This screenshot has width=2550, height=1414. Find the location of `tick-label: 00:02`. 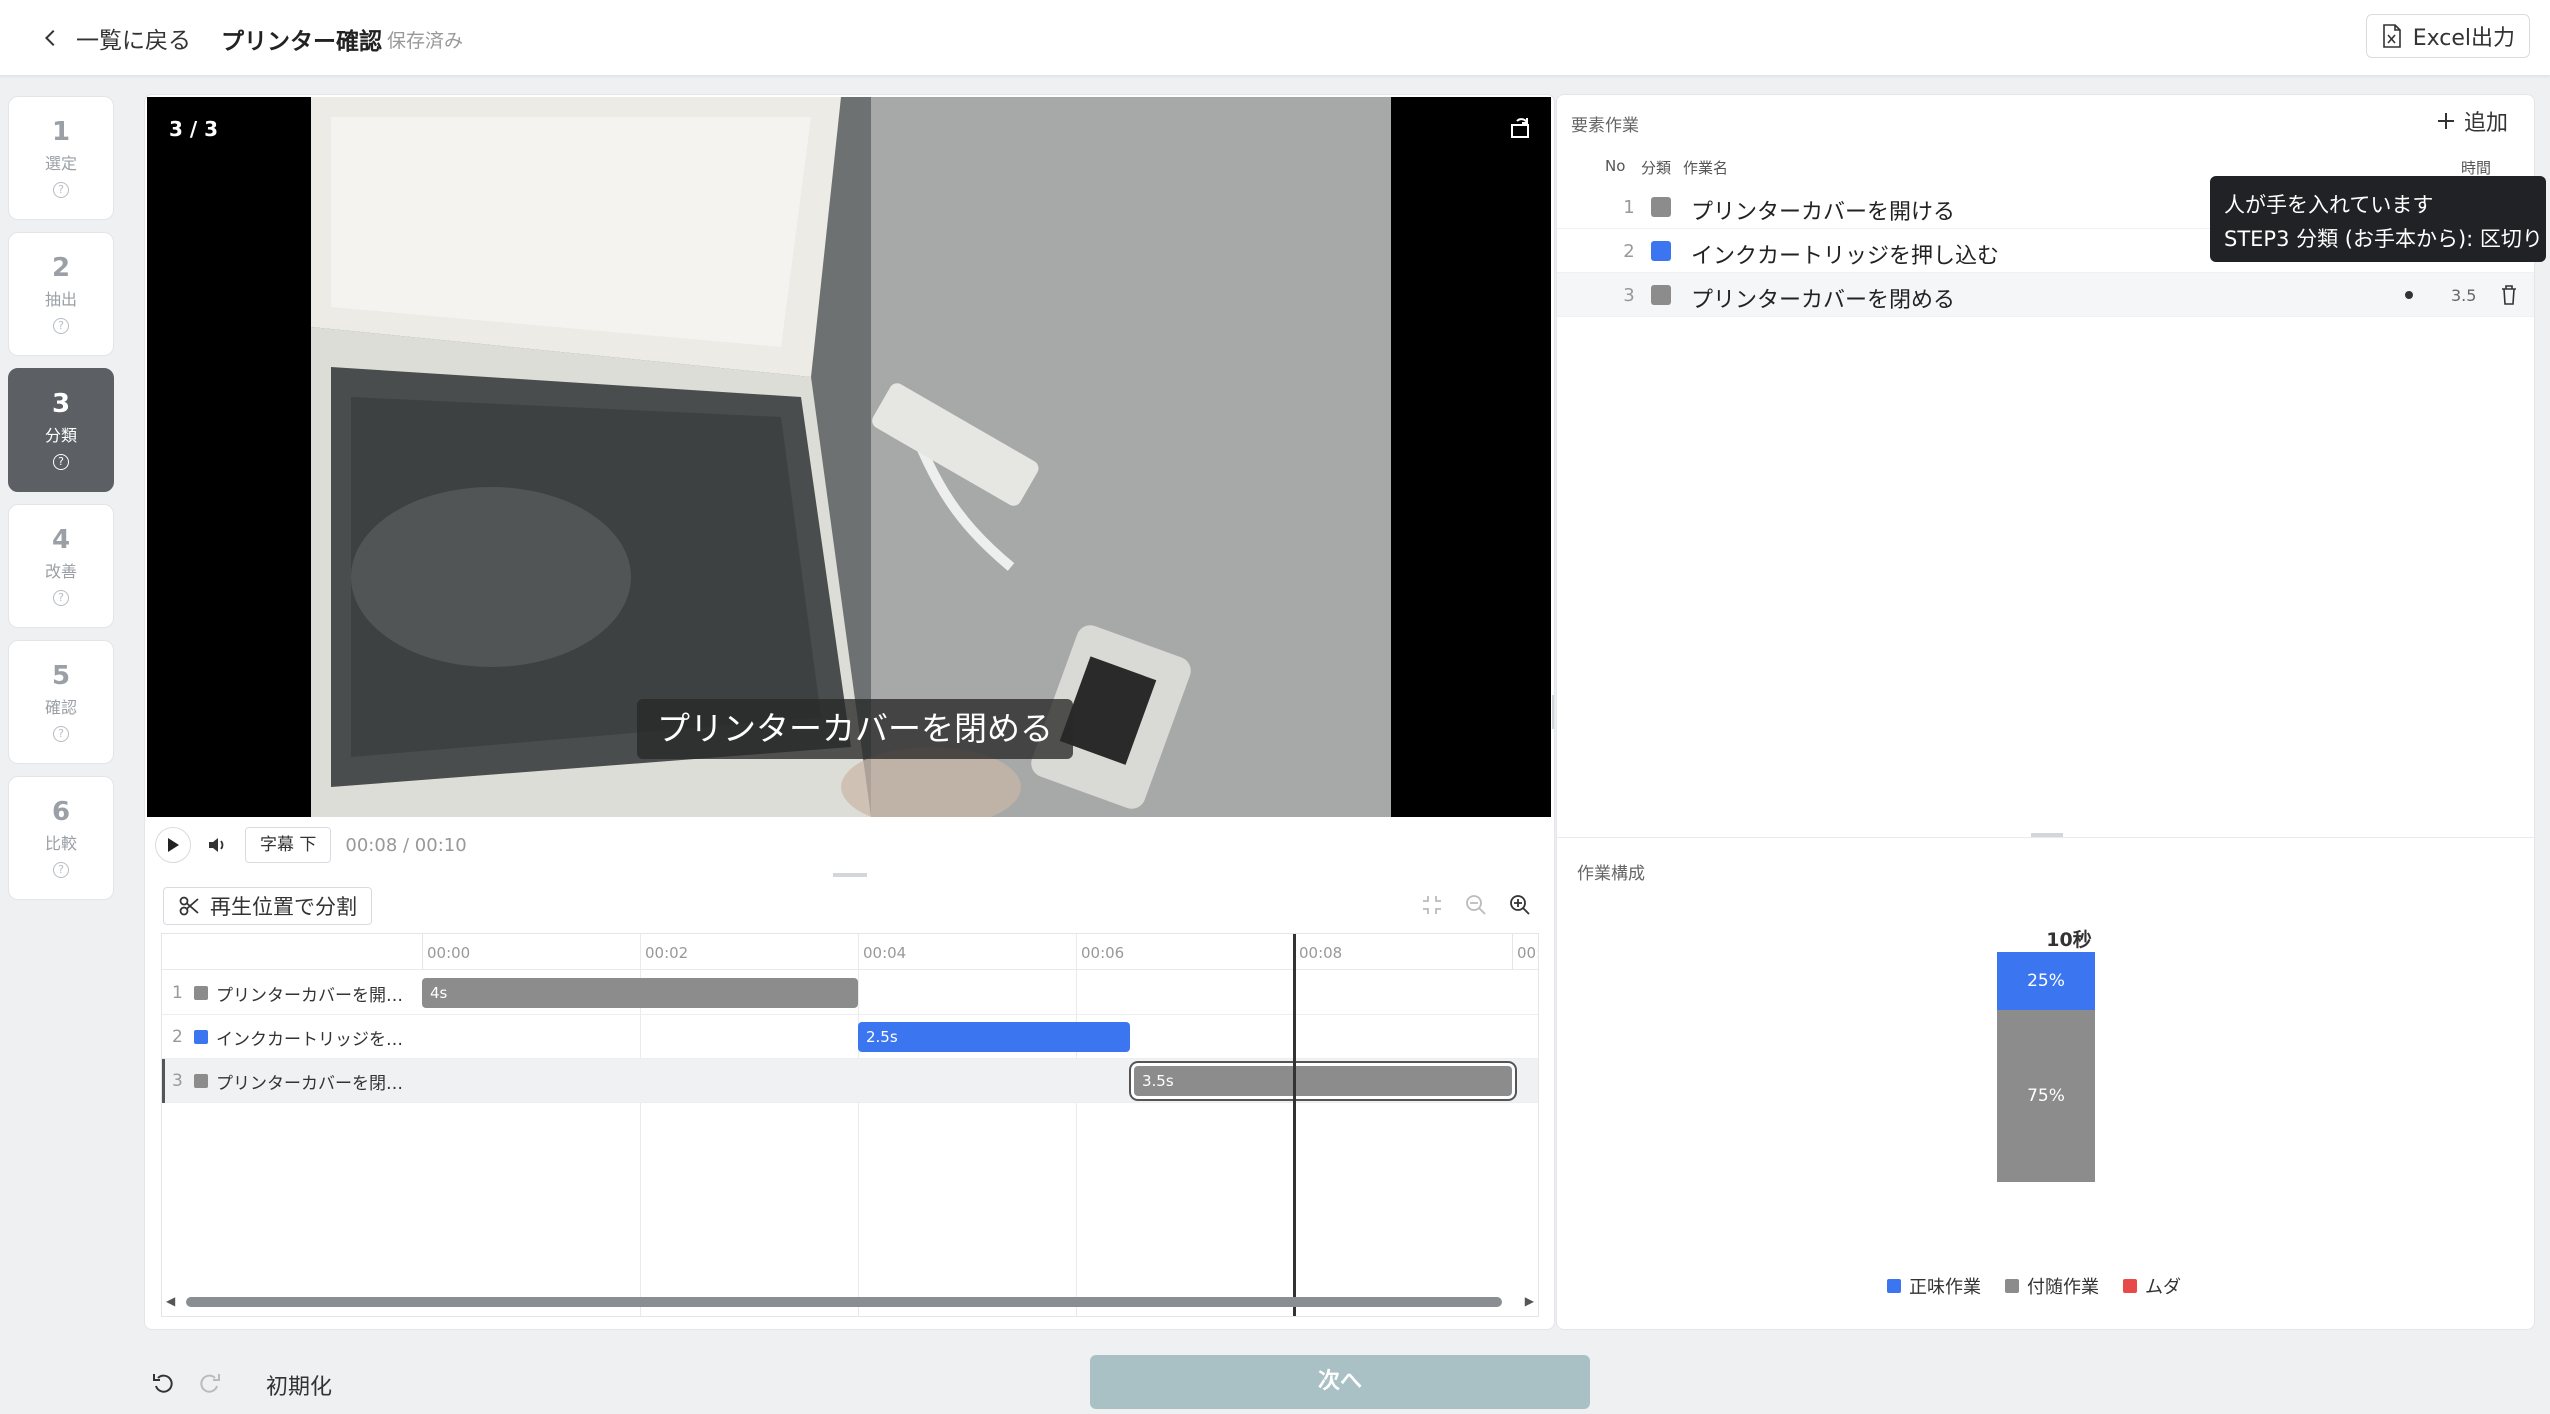

tick-label: 00:02 is located at coordinates (664, 952).